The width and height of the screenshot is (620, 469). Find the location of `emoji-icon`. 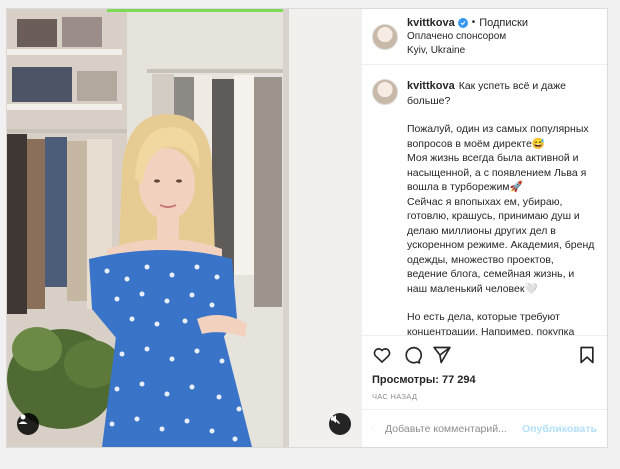

emoji-icon is located at coordinates (372, 429).